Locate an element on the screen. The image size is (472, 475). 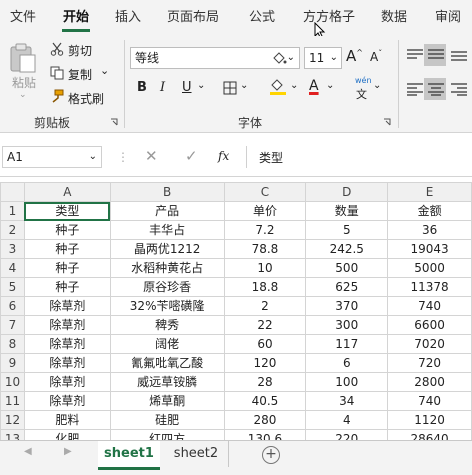
tab-insert: 插入 is located at coordinates (128, 18).